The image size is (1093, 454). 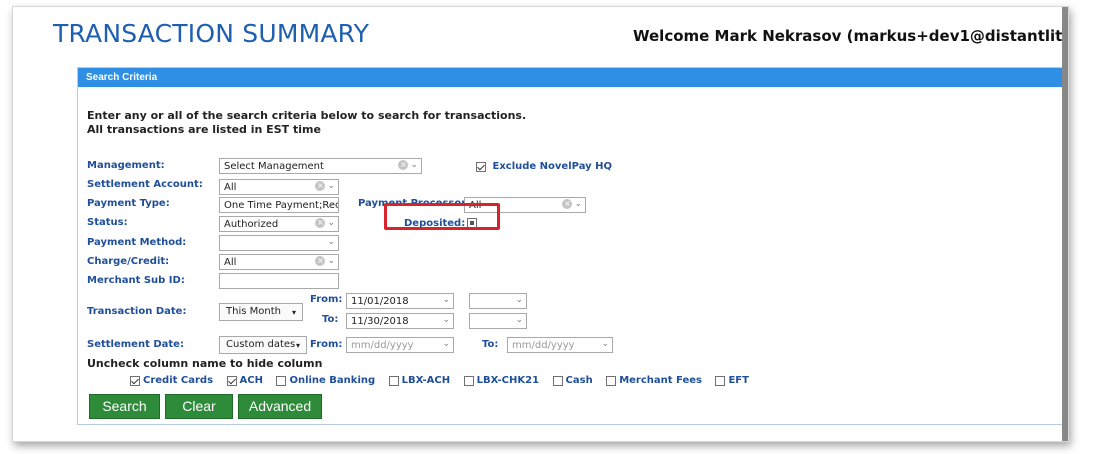 What do you see at coordinates (137, 242) in the screenshot?
I see `payment-method-label: Payment Method:` at bounding box center [137, 242].